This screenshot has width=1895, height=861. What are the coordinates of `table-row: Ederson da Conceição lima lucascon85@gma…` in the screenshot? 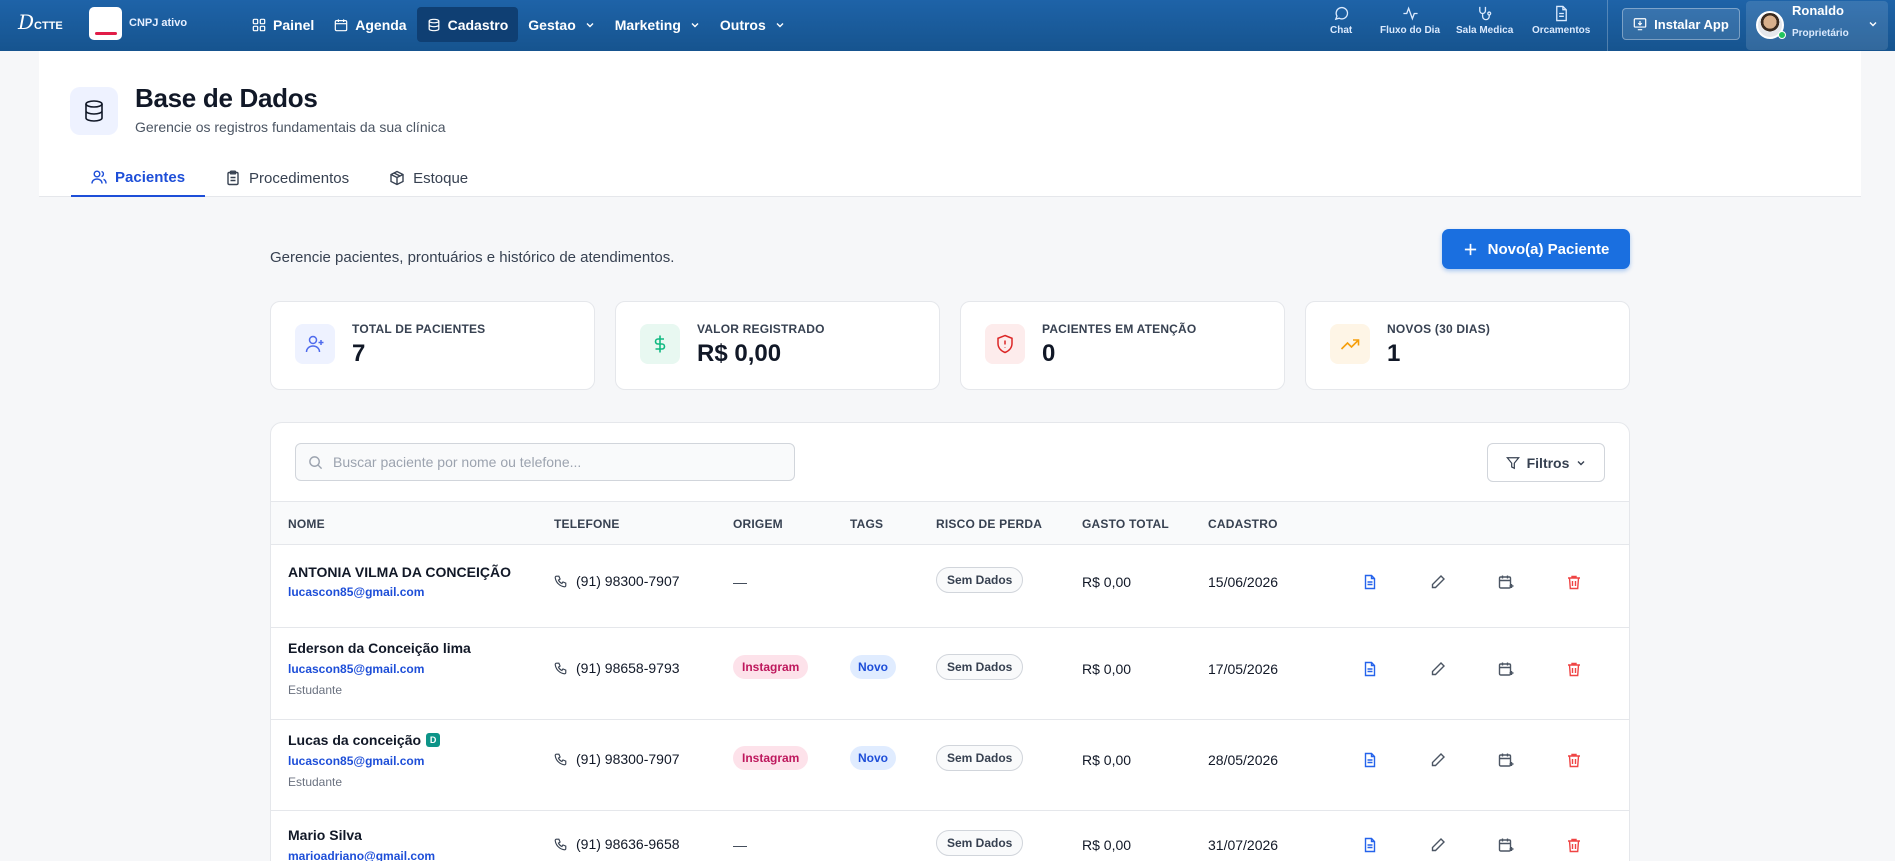 It's located at (950, 674).